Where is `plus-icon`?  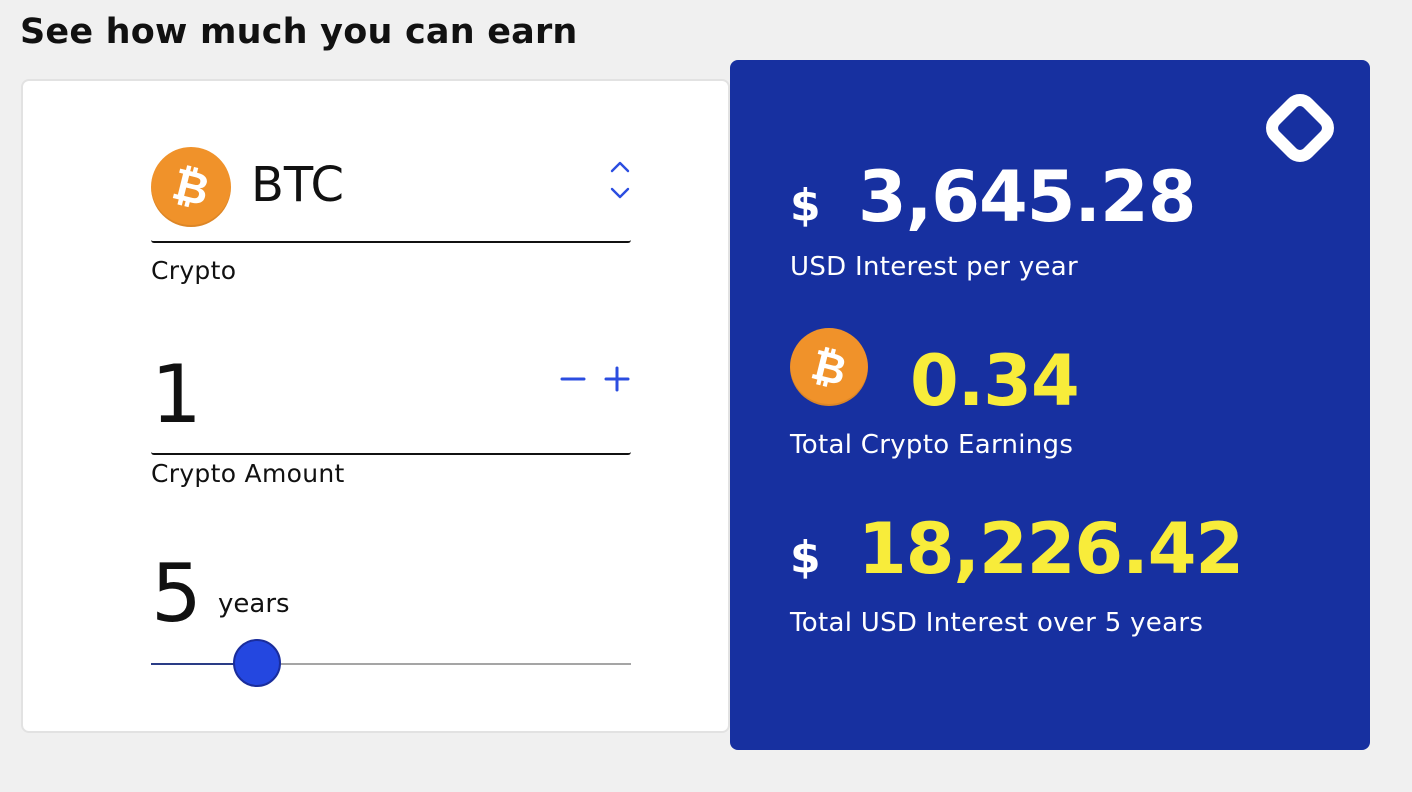 plus-icon is located at coordinates (617, 379).